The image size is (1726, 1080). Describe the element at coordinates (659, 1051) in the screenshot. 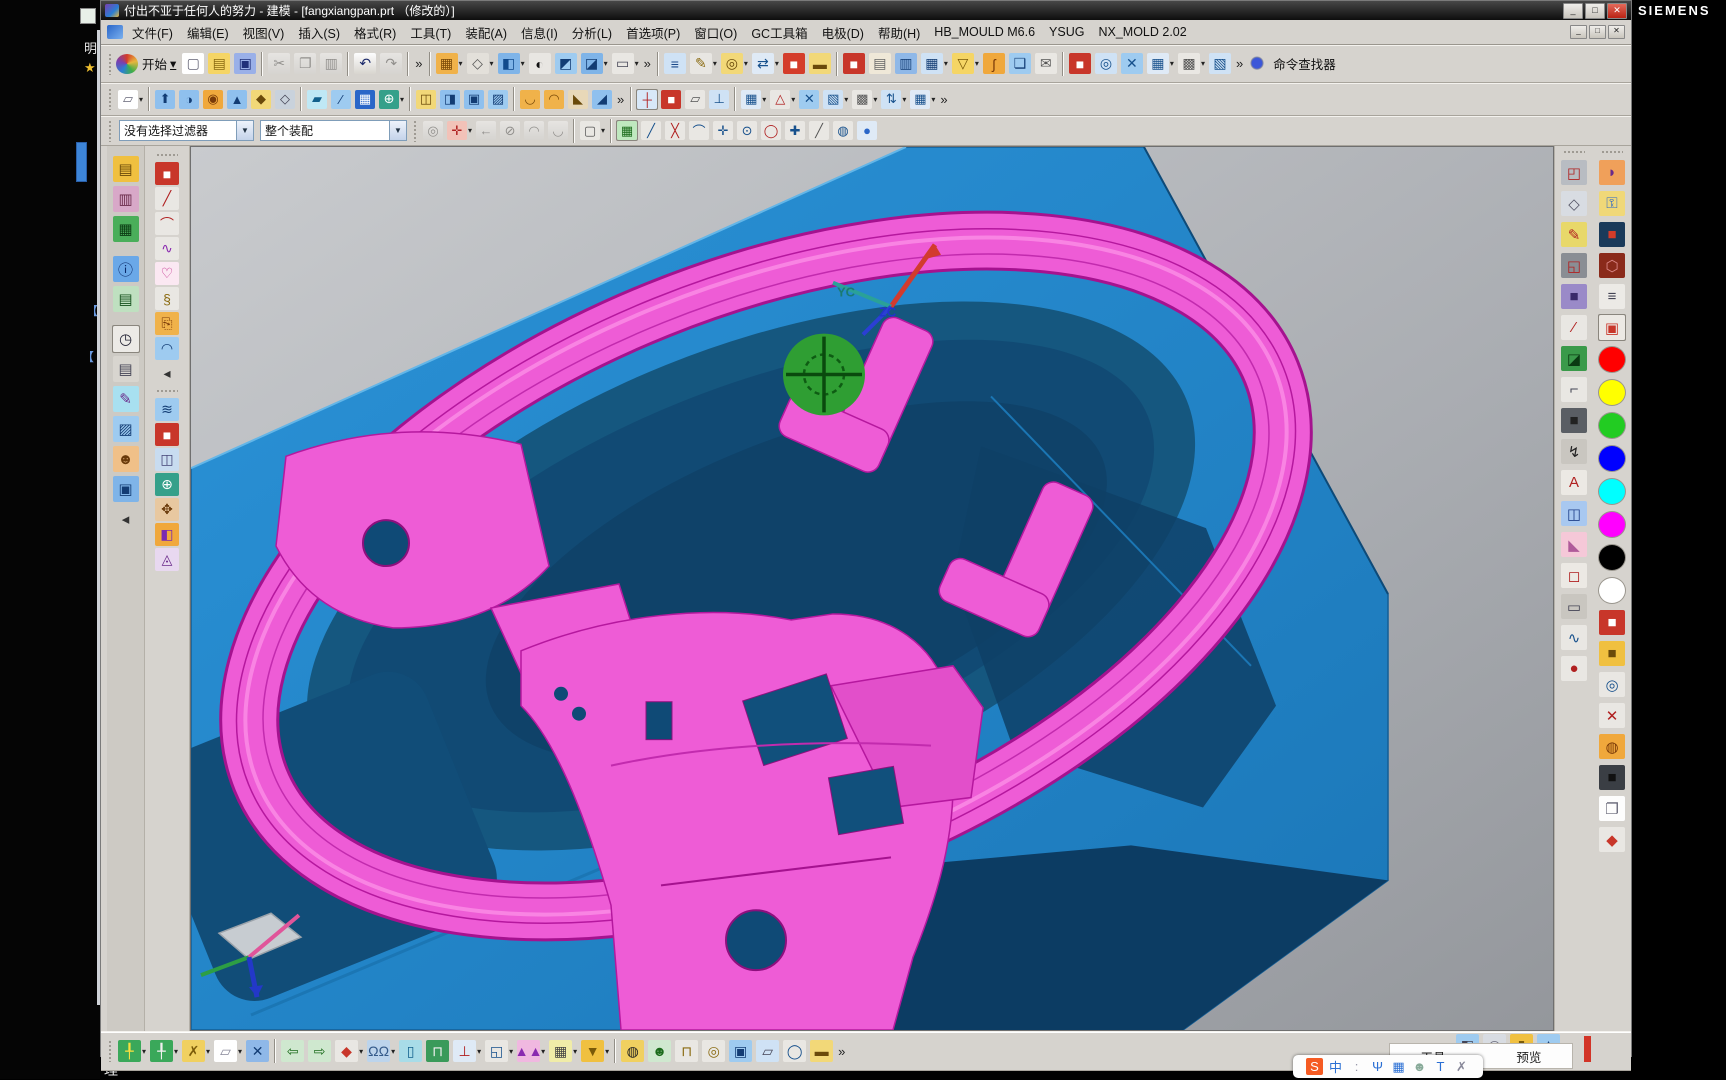

I see `green-walk-icon: ☻` at that location.